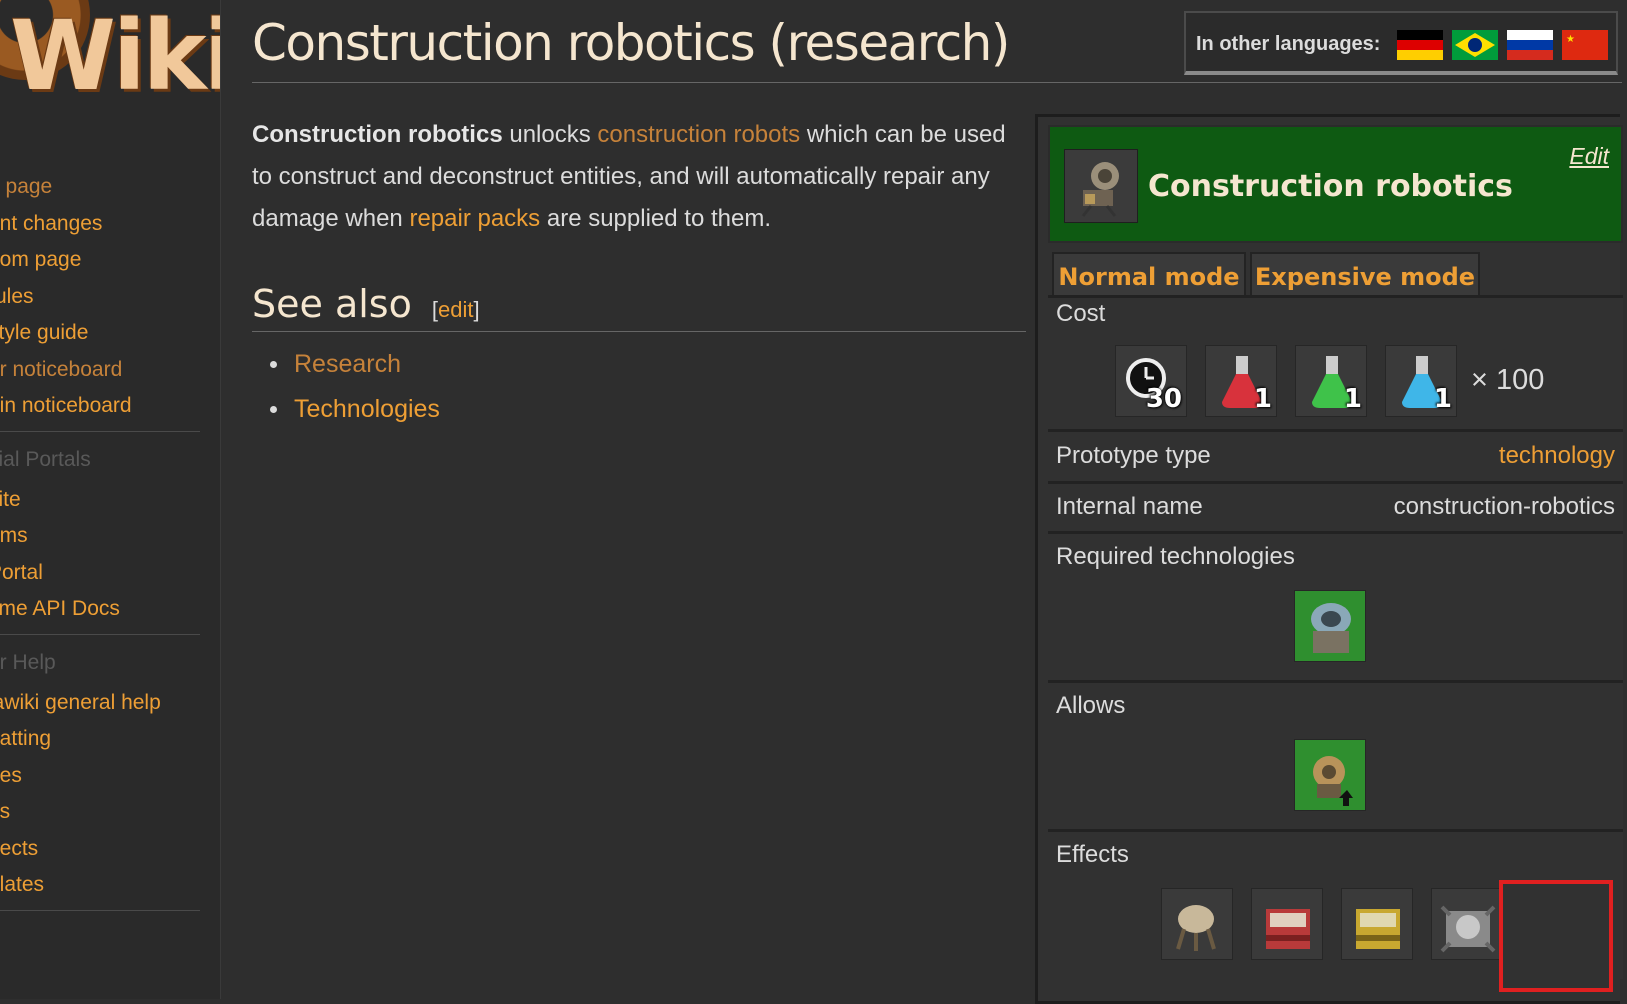  What do you see at coordinates (1420, 45) in the screenshot?
I see `german-flag-icon` at bounding box center [1420, 45].